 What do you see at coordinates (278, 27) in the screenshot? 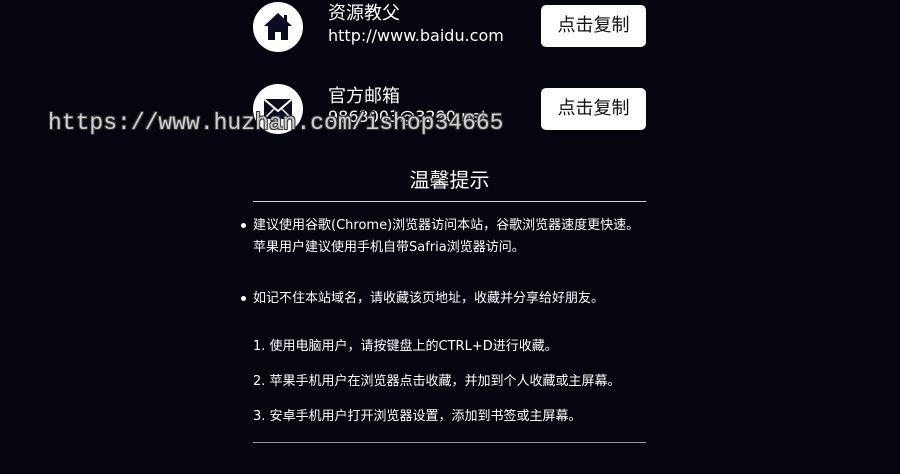
I see `home-icon` at bounding box center [278, 27].